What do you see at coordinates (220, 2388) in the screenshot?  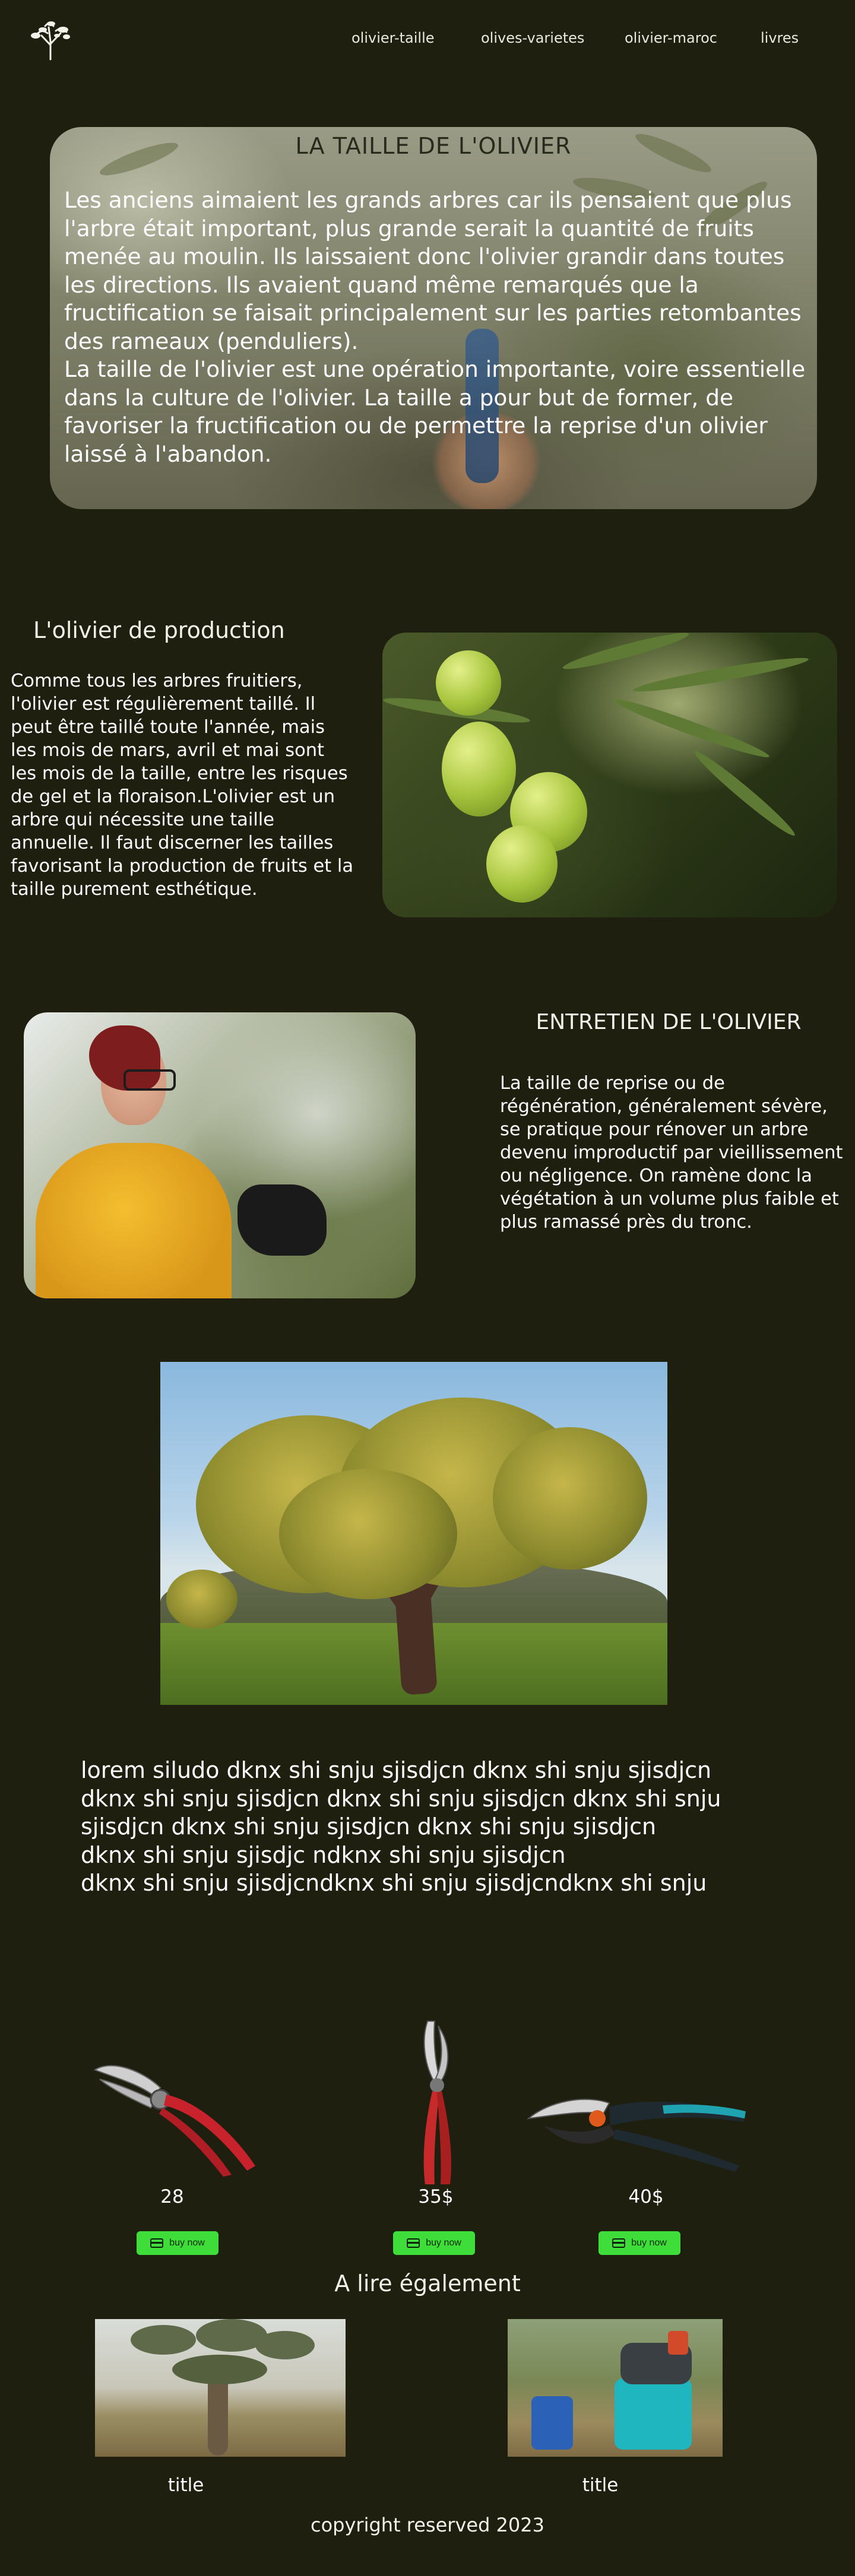 I see `read-also-image-bonsai-olive` at bounding box center [220, 2388].